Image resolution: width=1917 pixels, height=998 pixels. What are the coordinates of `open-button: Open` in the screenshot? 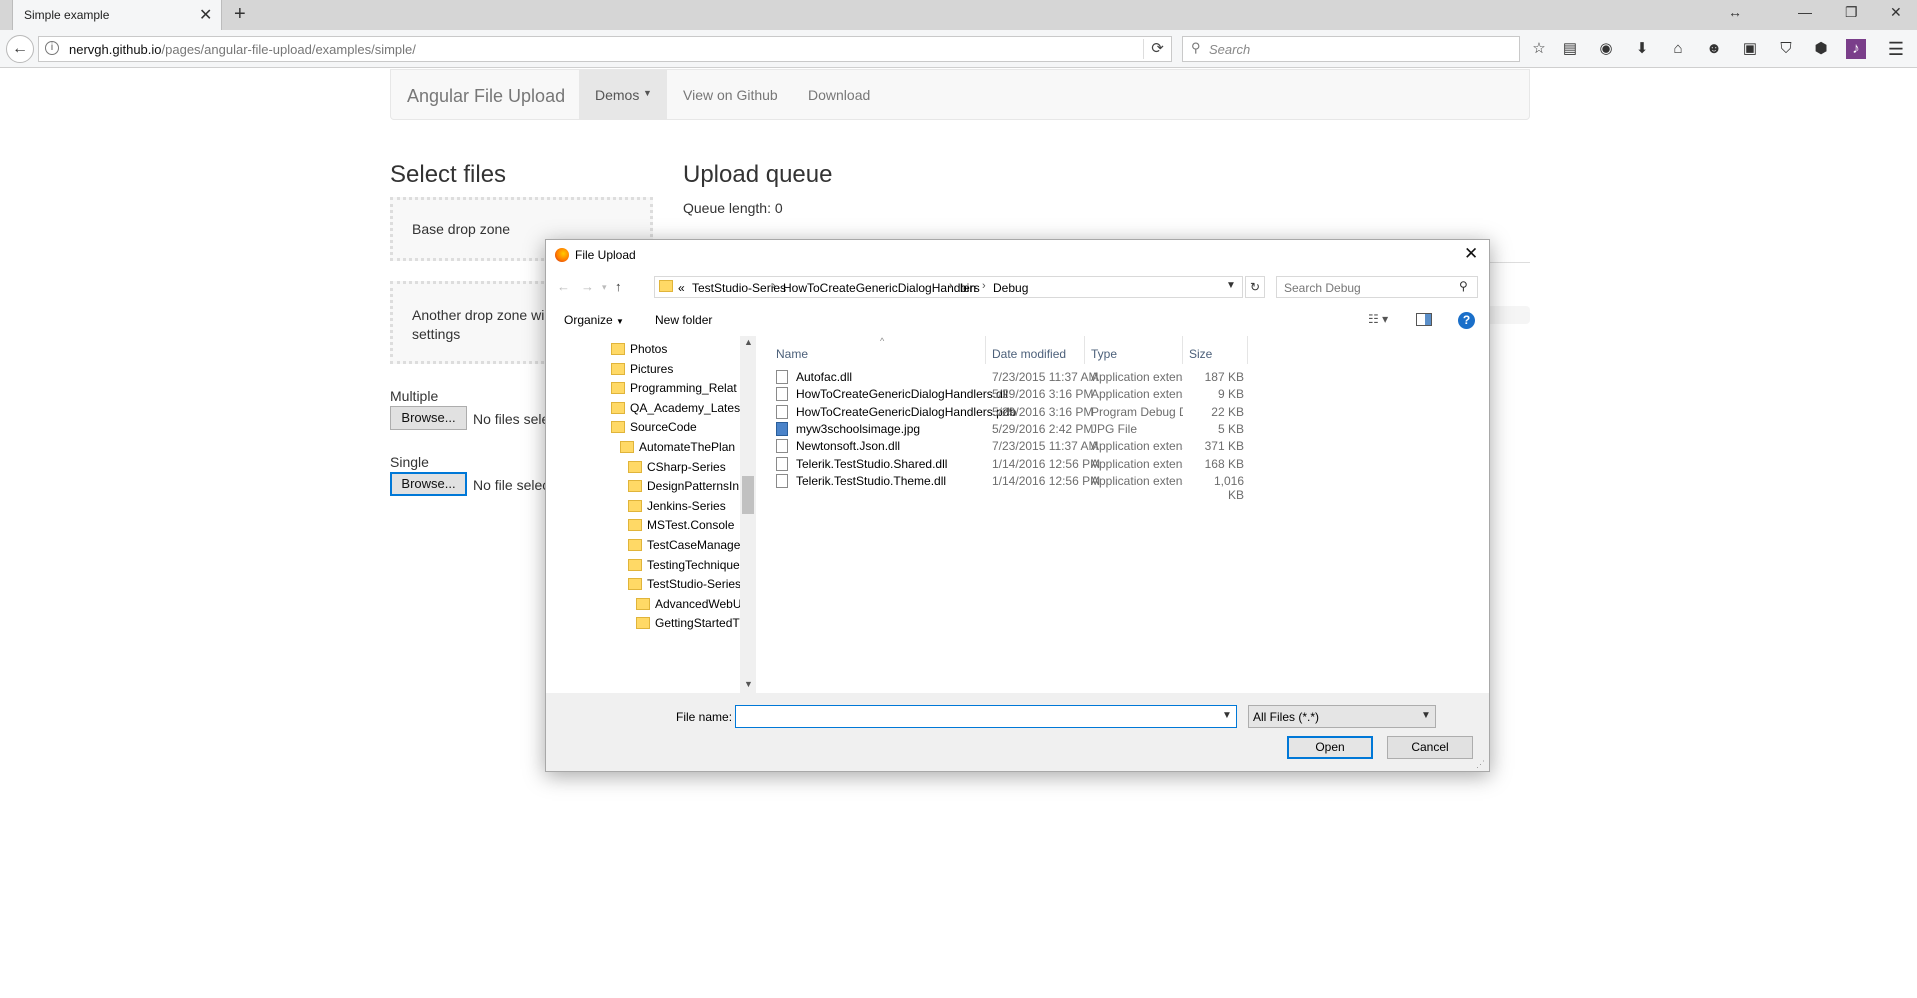 It's located at (1330, 747).